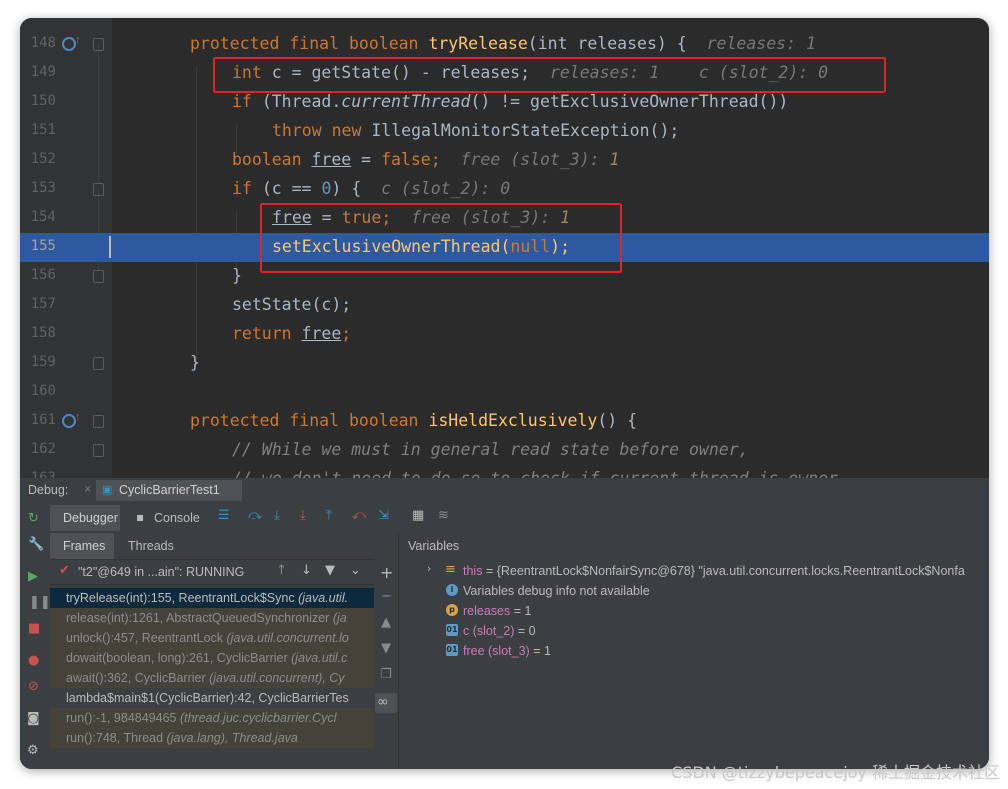  Describe the element at coordinates (43, 188) in the screenshot. I see `line-number: 153` at that location.